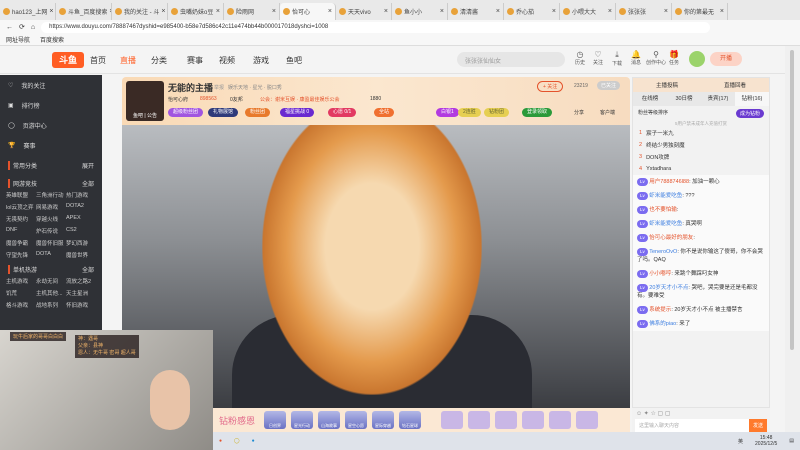 The width and height of the screenshot is (800, 450). I want to click on category-link: 流放之路2, so click(81, 281).